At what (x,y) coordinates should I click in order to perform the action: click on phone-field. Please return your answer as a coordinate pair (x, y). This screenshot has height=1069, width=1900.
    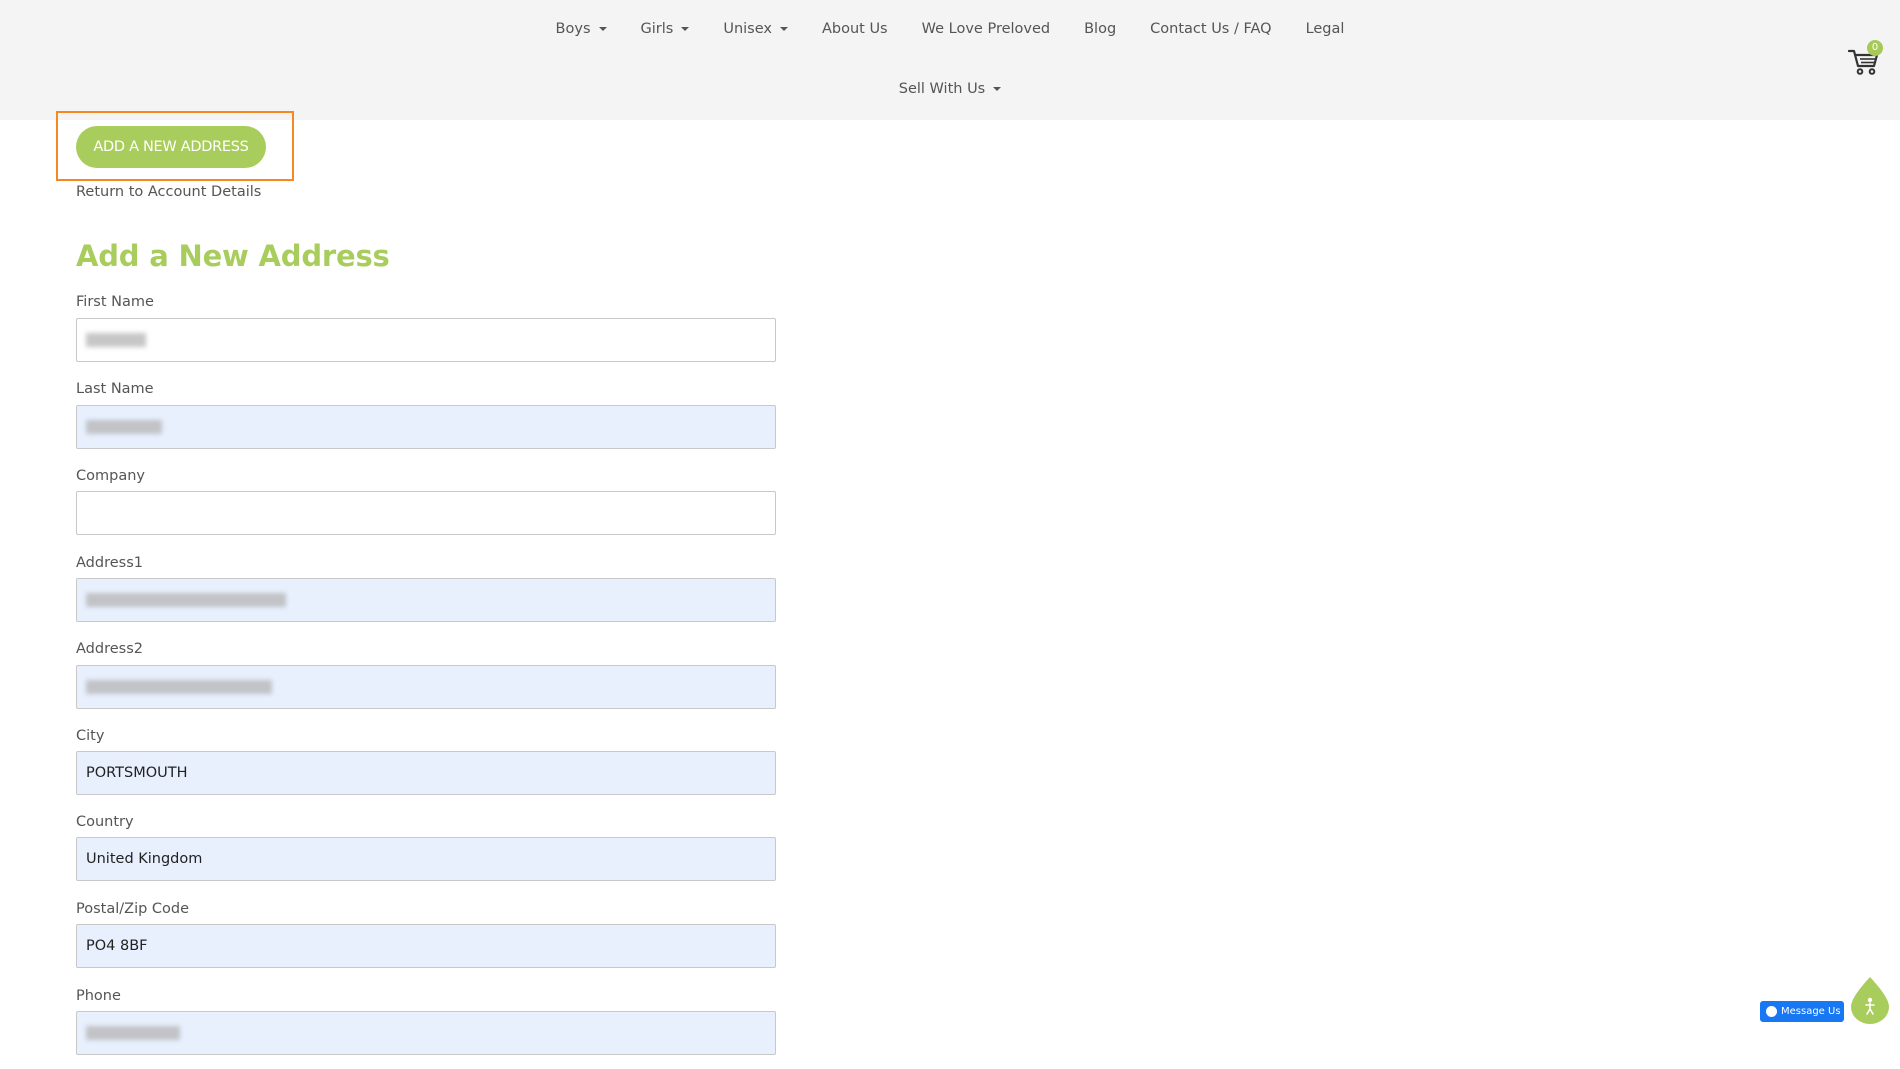
    Looking at the image, I should click on (426, 1033).